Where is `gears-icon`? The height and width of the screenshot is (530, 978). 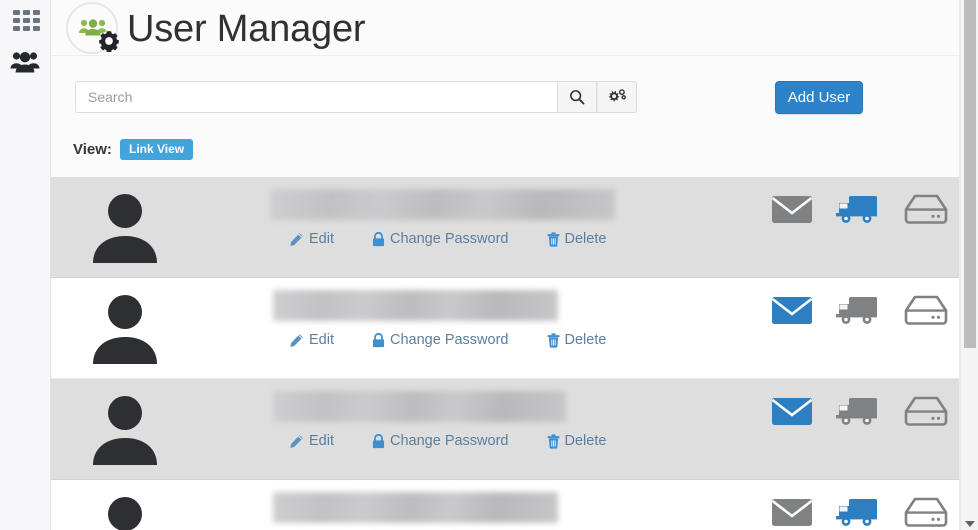 gears-icon is located at coordinates (617, 95).